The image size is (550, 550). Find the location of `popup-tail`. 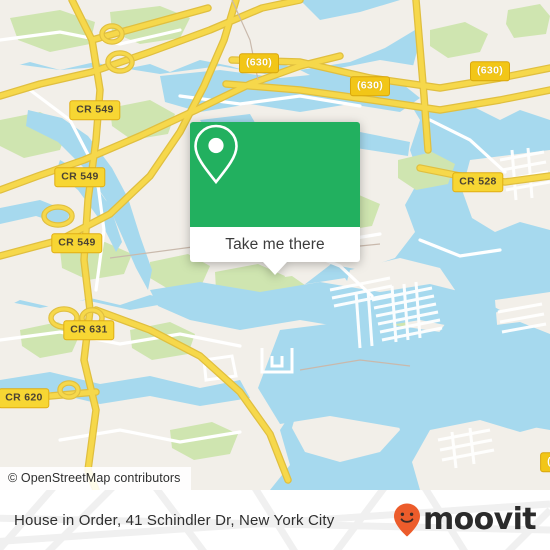

popup-tail is located at coordinates (275, 268).